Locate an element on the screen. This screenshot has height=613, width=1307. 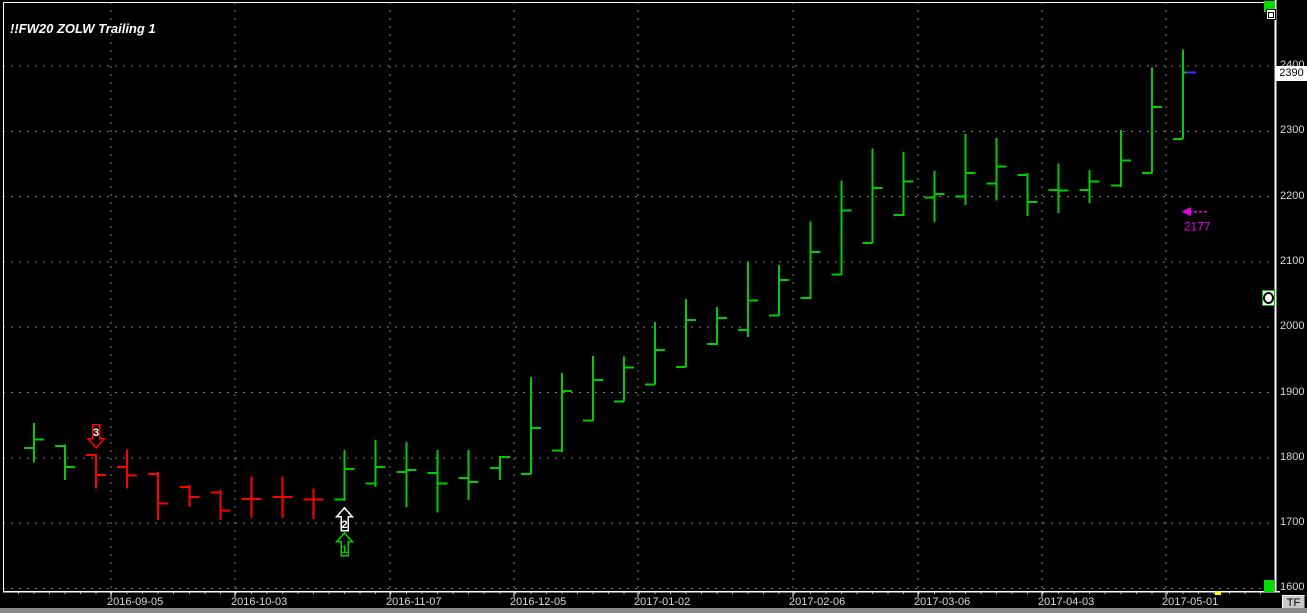
current-bar-marker is located at coordinates (1218, 593).